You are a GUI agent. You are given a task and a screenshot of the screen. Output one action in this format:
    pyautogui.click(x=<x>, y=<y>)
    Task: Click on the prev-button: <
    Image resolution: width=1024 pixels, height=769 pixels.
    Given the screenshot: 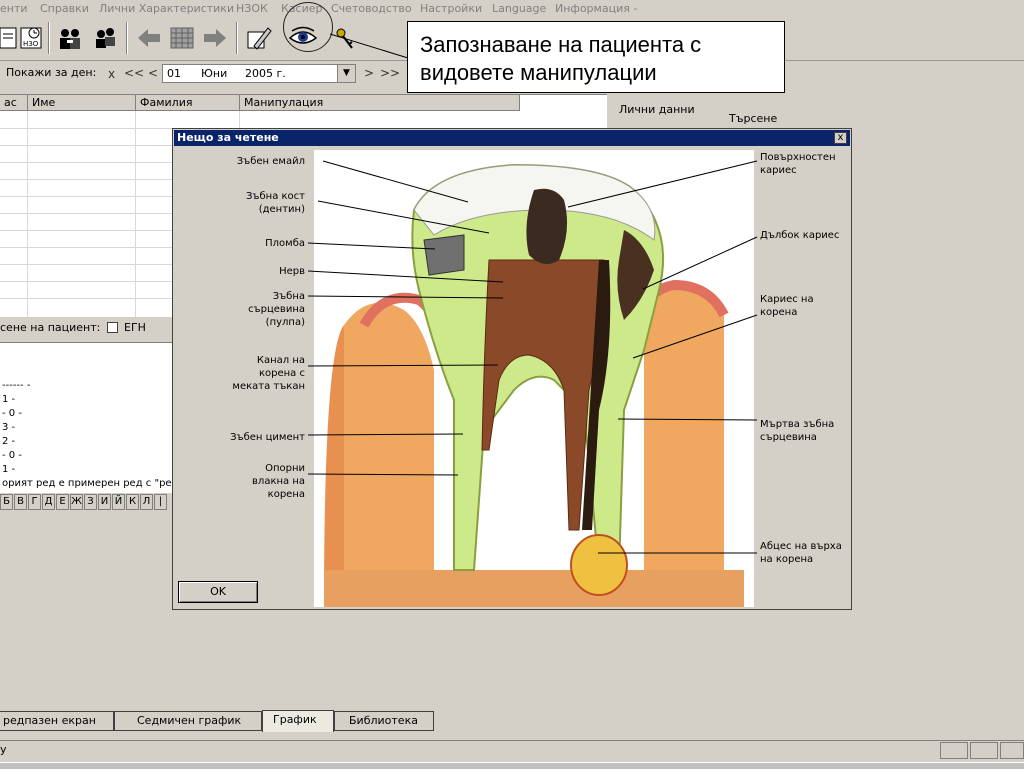 What is the action you would take?
    pyautogui.click(x=153, y=73)
    